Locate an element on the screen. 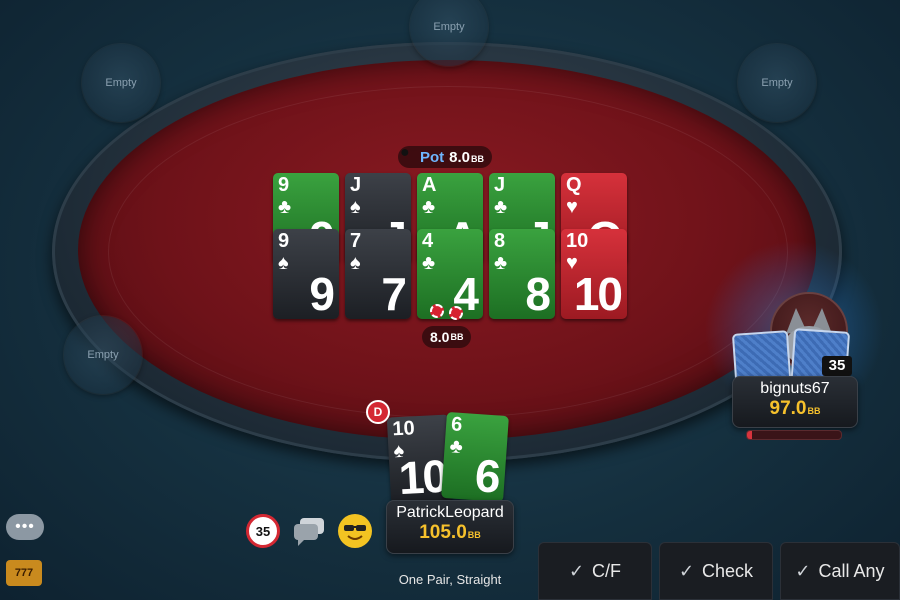 This screenshot has width=900, height=600. card-rank: 4 is located at coordinates (428, 241).